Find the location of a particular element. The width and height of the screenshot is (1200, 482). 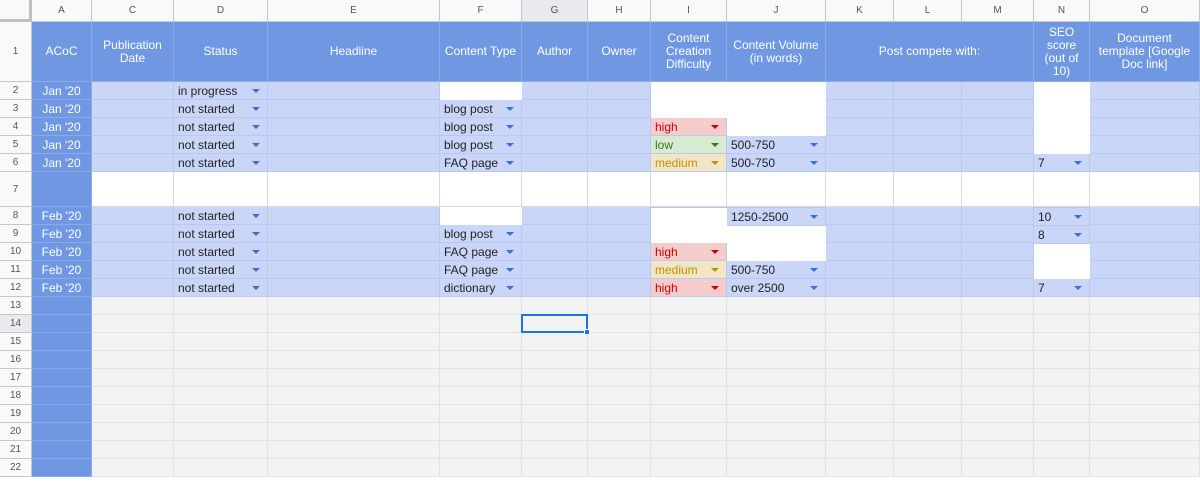

row-number: 8 is located at coordinates (16, 216).